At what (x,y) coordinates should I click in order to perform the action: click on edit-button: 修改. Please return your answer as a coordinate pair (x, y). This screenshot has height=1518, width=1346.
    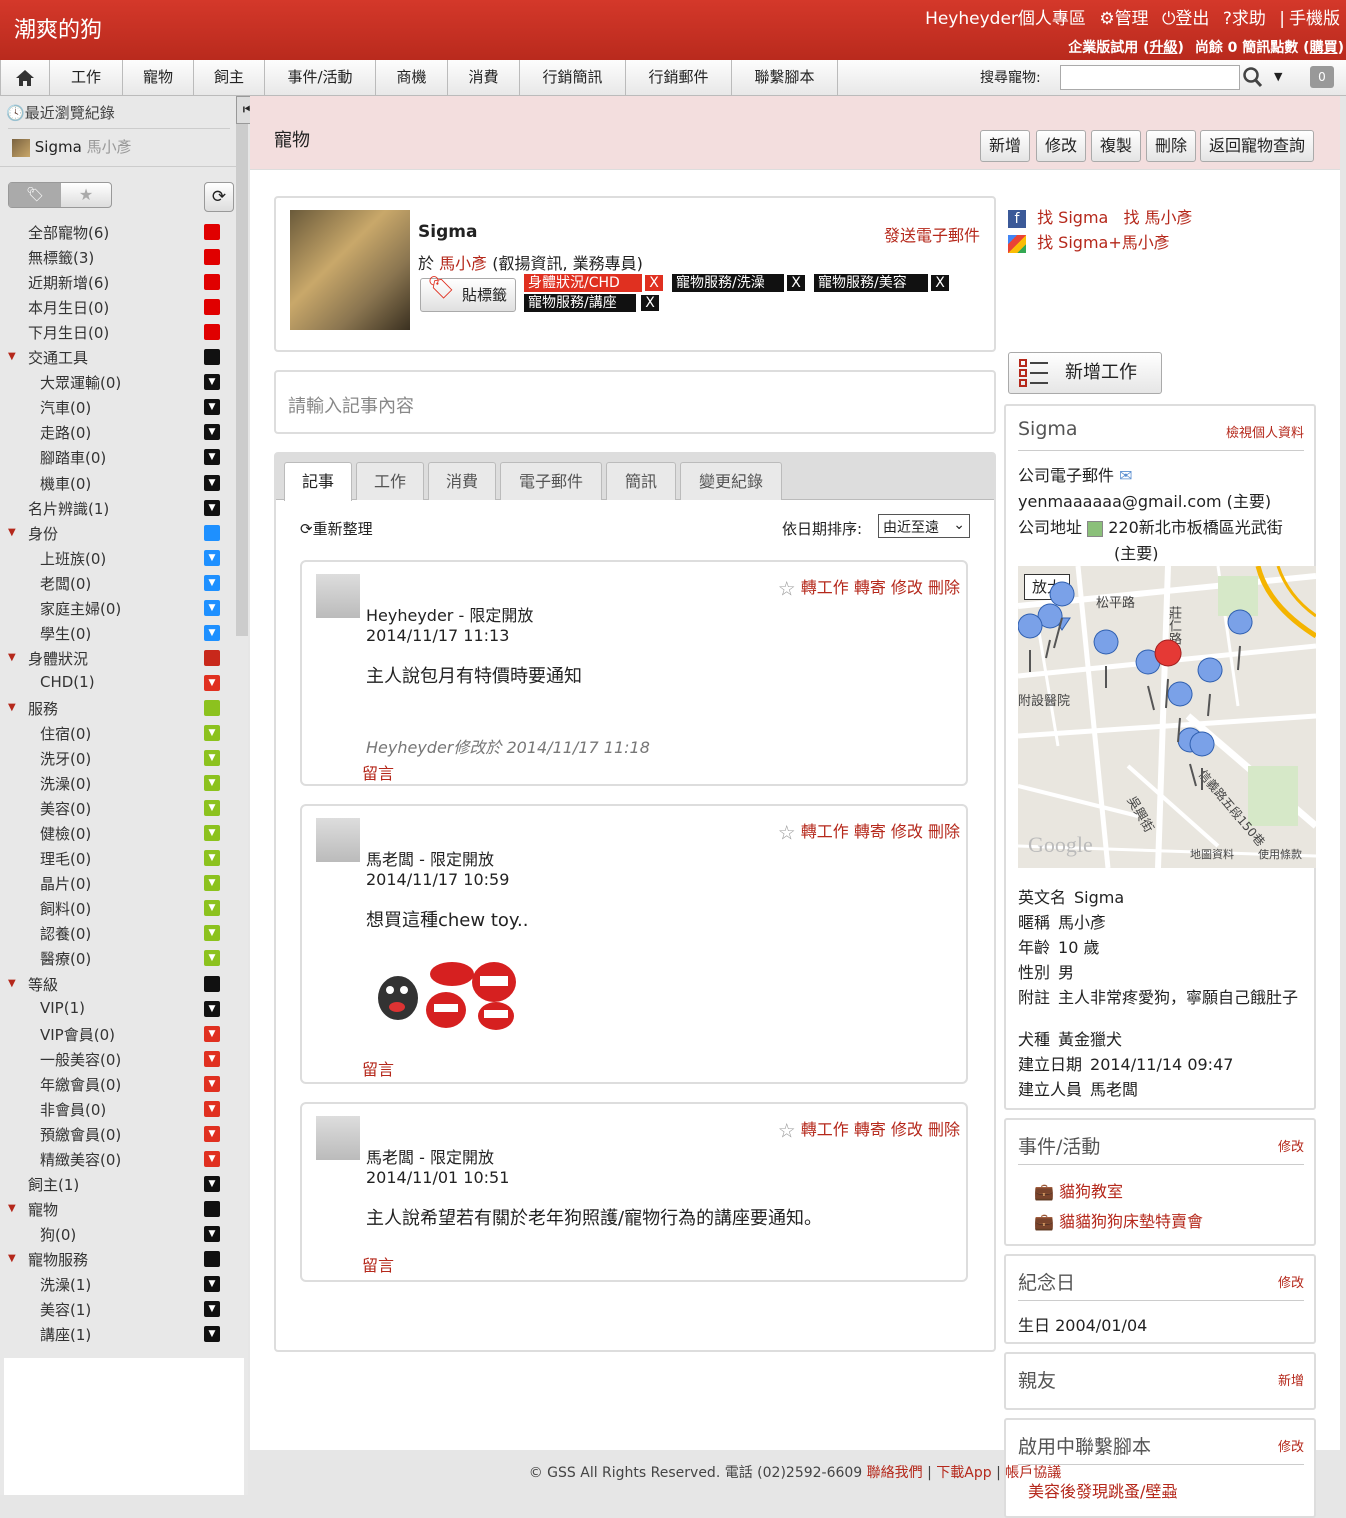
    Looking at the image, I should click on (1061, 146).